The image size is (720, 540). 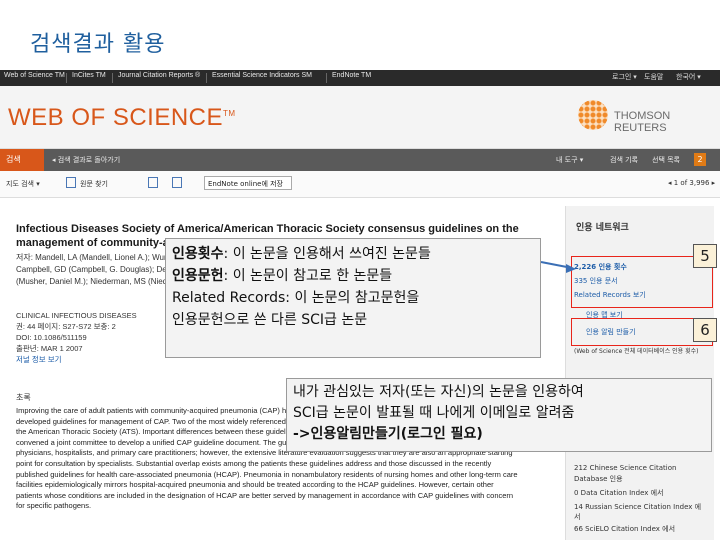 What do you see at coordinates (34, 75) in the screenshot?
I see `nav-link-wos: Web of Science TM` at bounding box center [34, 75].